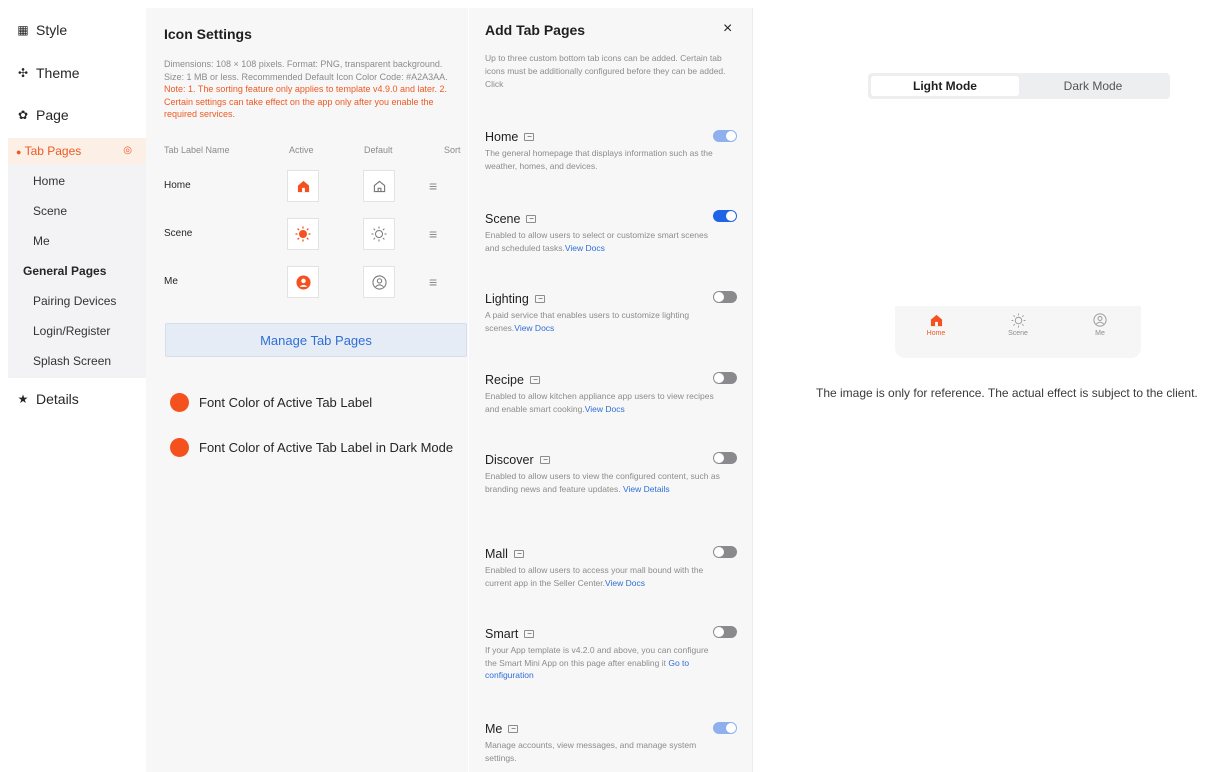  What do you see at coordinates (42, 115) in the screenshot?
I see `nav-page: ✿ Page` at bounding box center [42, 115].